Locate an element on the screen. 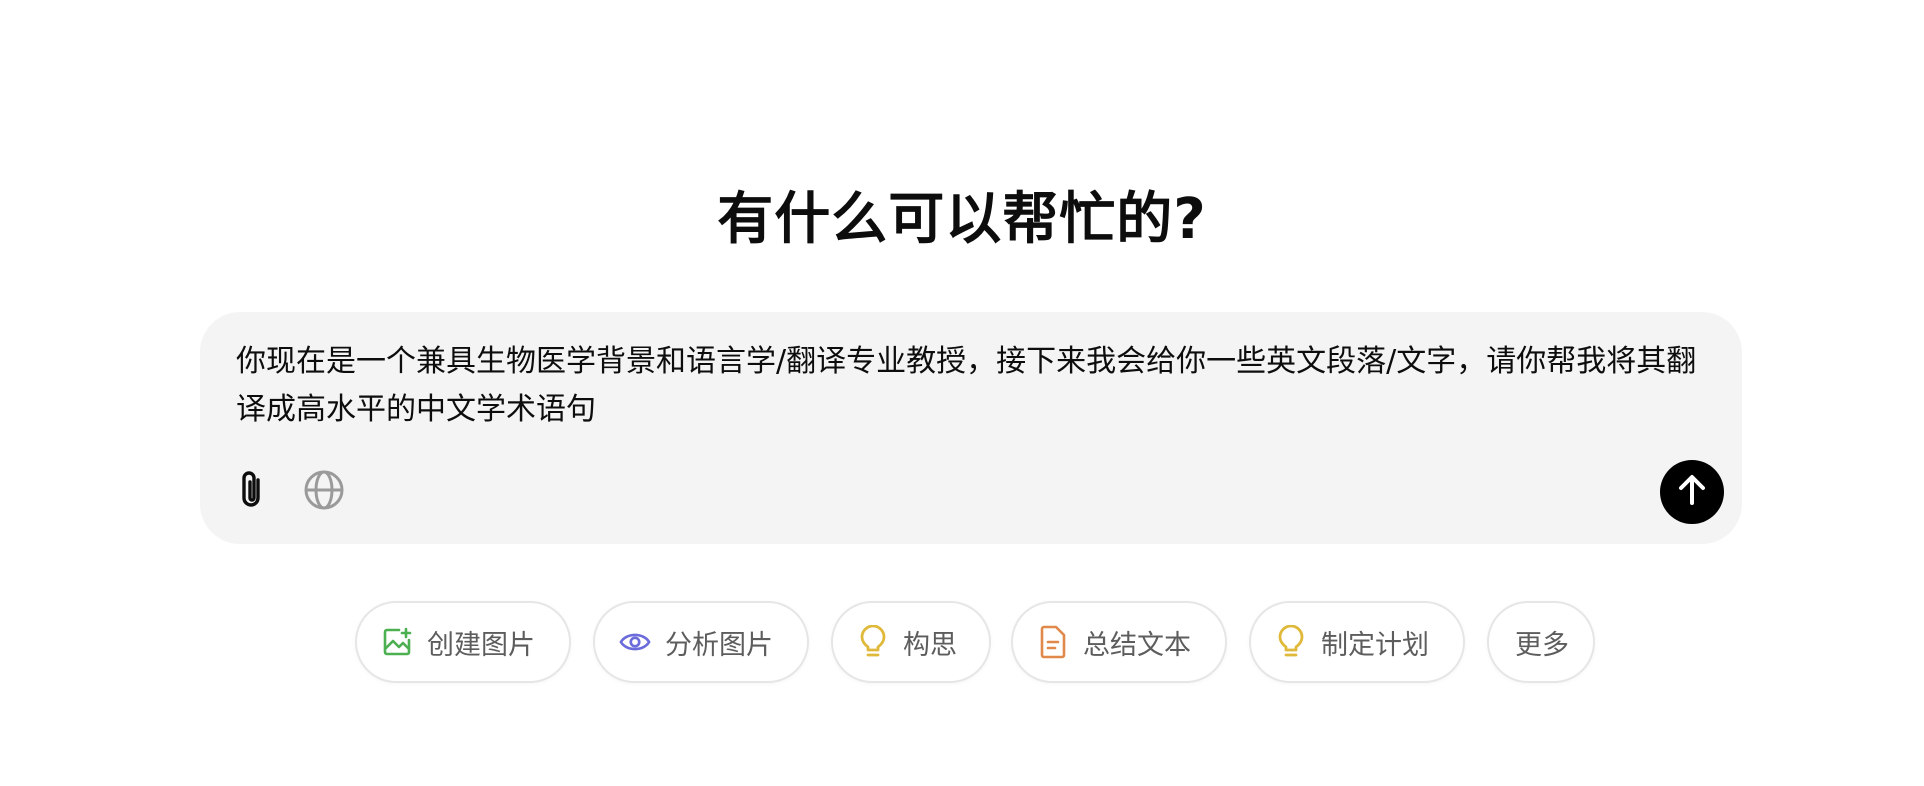  chip-summarize-text: 总结文本 is located at coordinates (1119, 642).